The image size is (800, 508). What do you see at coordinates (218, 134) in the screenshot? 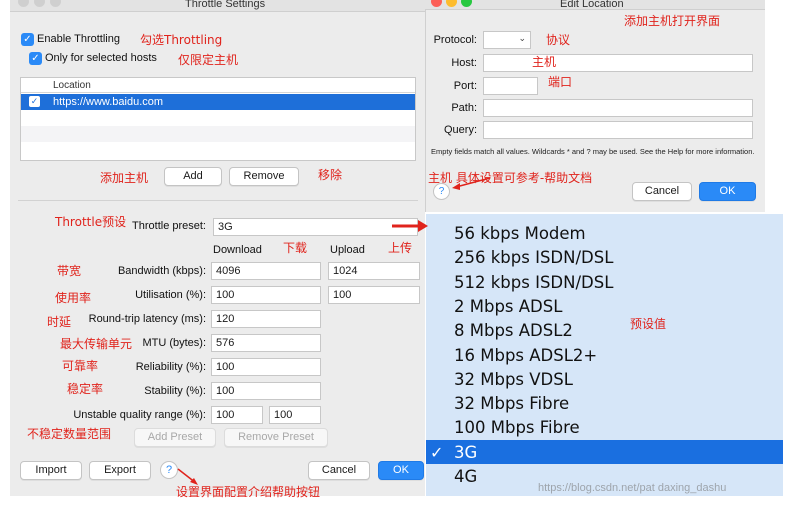
I see `table-row-empty` at bounding box center [218, 134].